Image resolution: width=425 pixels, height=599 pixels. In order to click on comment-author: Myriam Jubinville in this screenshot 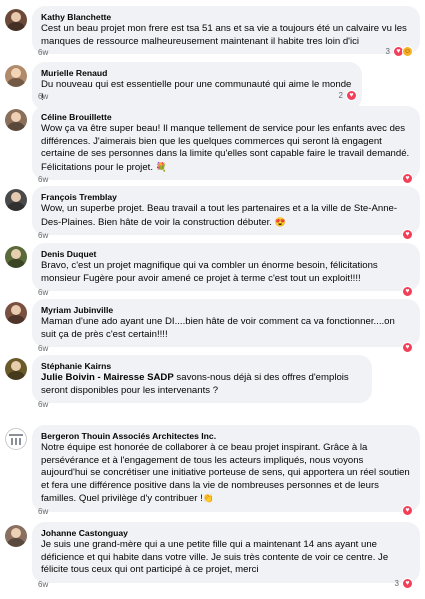, I will do `click(226, 310)`.